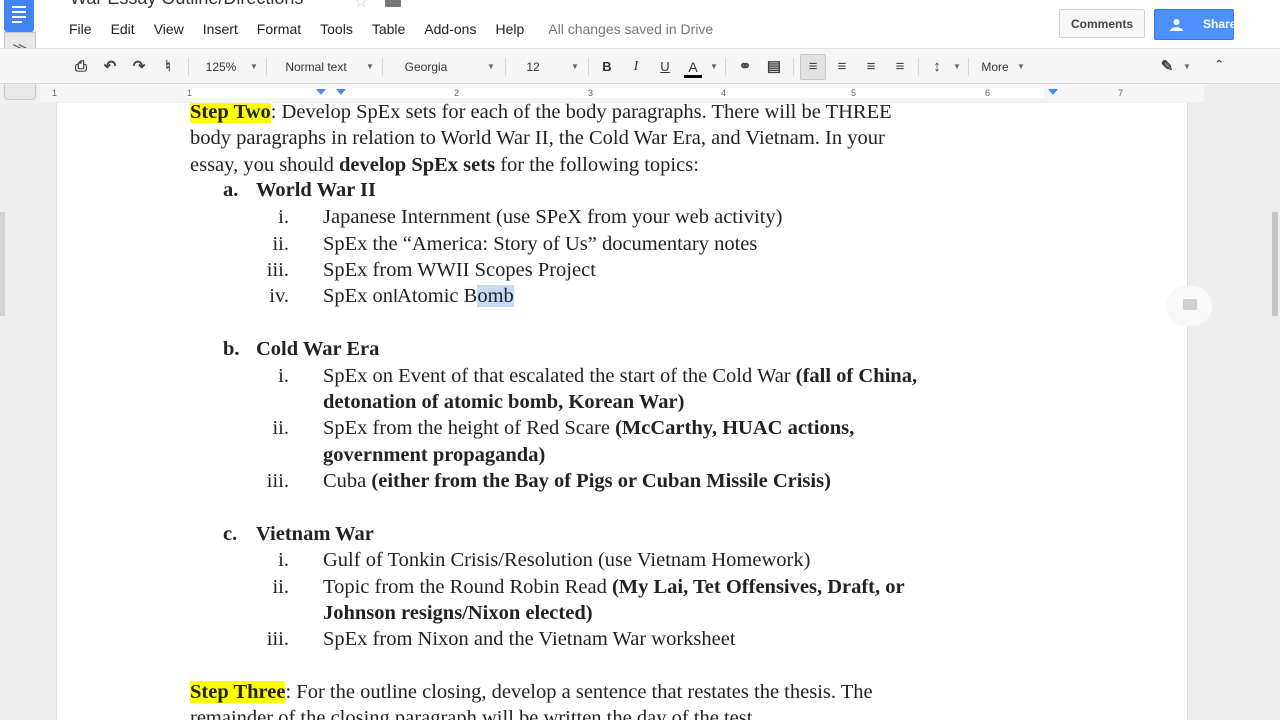 The width and height of the screenshot is (1280, 720). I want to click on selected-text: omb, so click(495, 296).